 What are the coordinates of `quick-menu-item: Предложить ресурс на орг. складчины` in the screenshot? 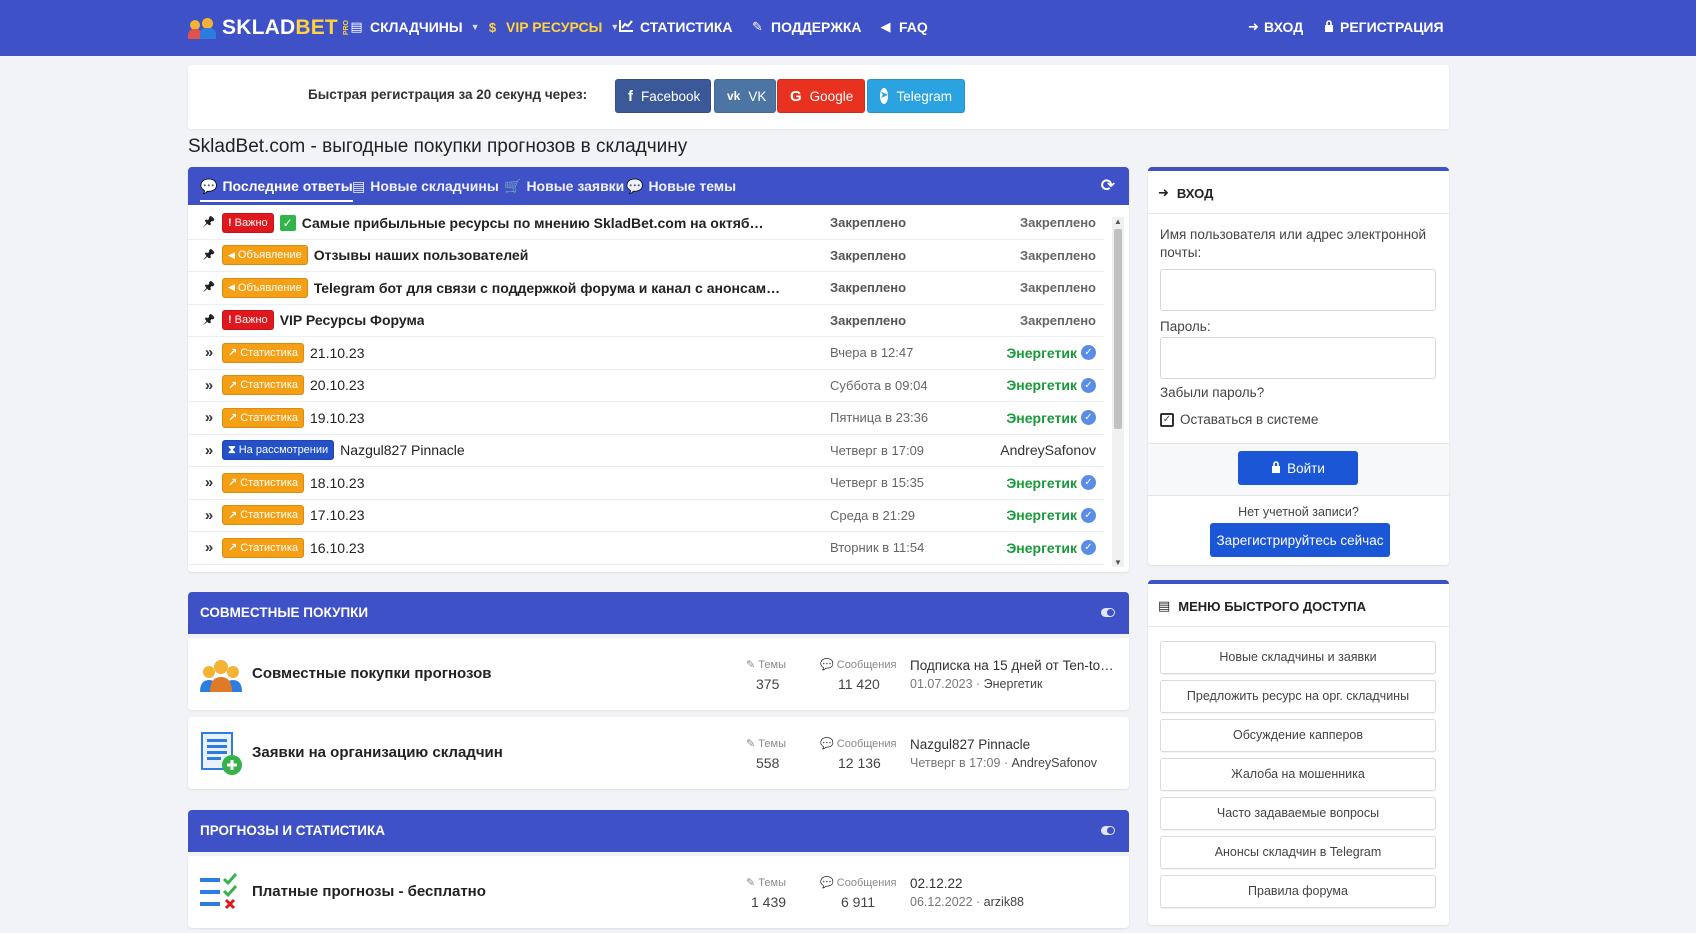 It's located at (1298, 696).